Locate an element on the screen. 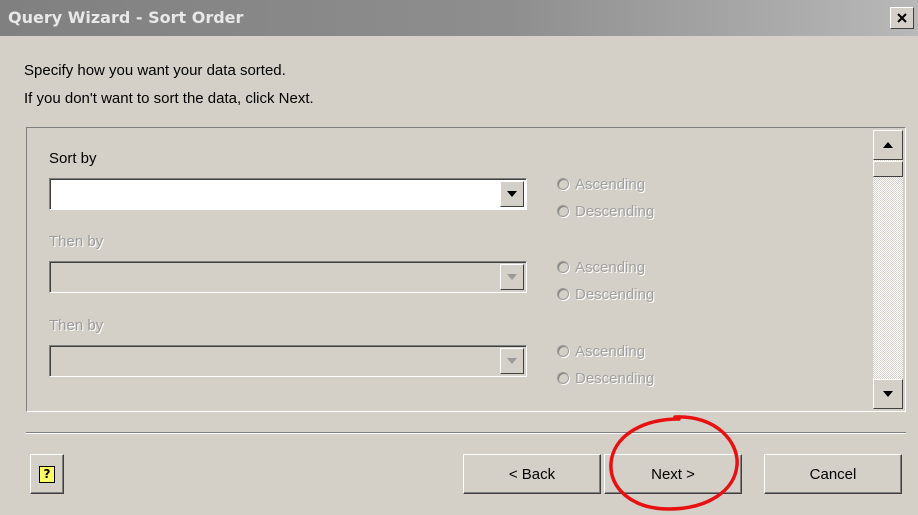 Image resolution: width=918 pixels, height=515 pixels. then-by-2-ascending-radio: Ascending is located at coordinates (601, 351).